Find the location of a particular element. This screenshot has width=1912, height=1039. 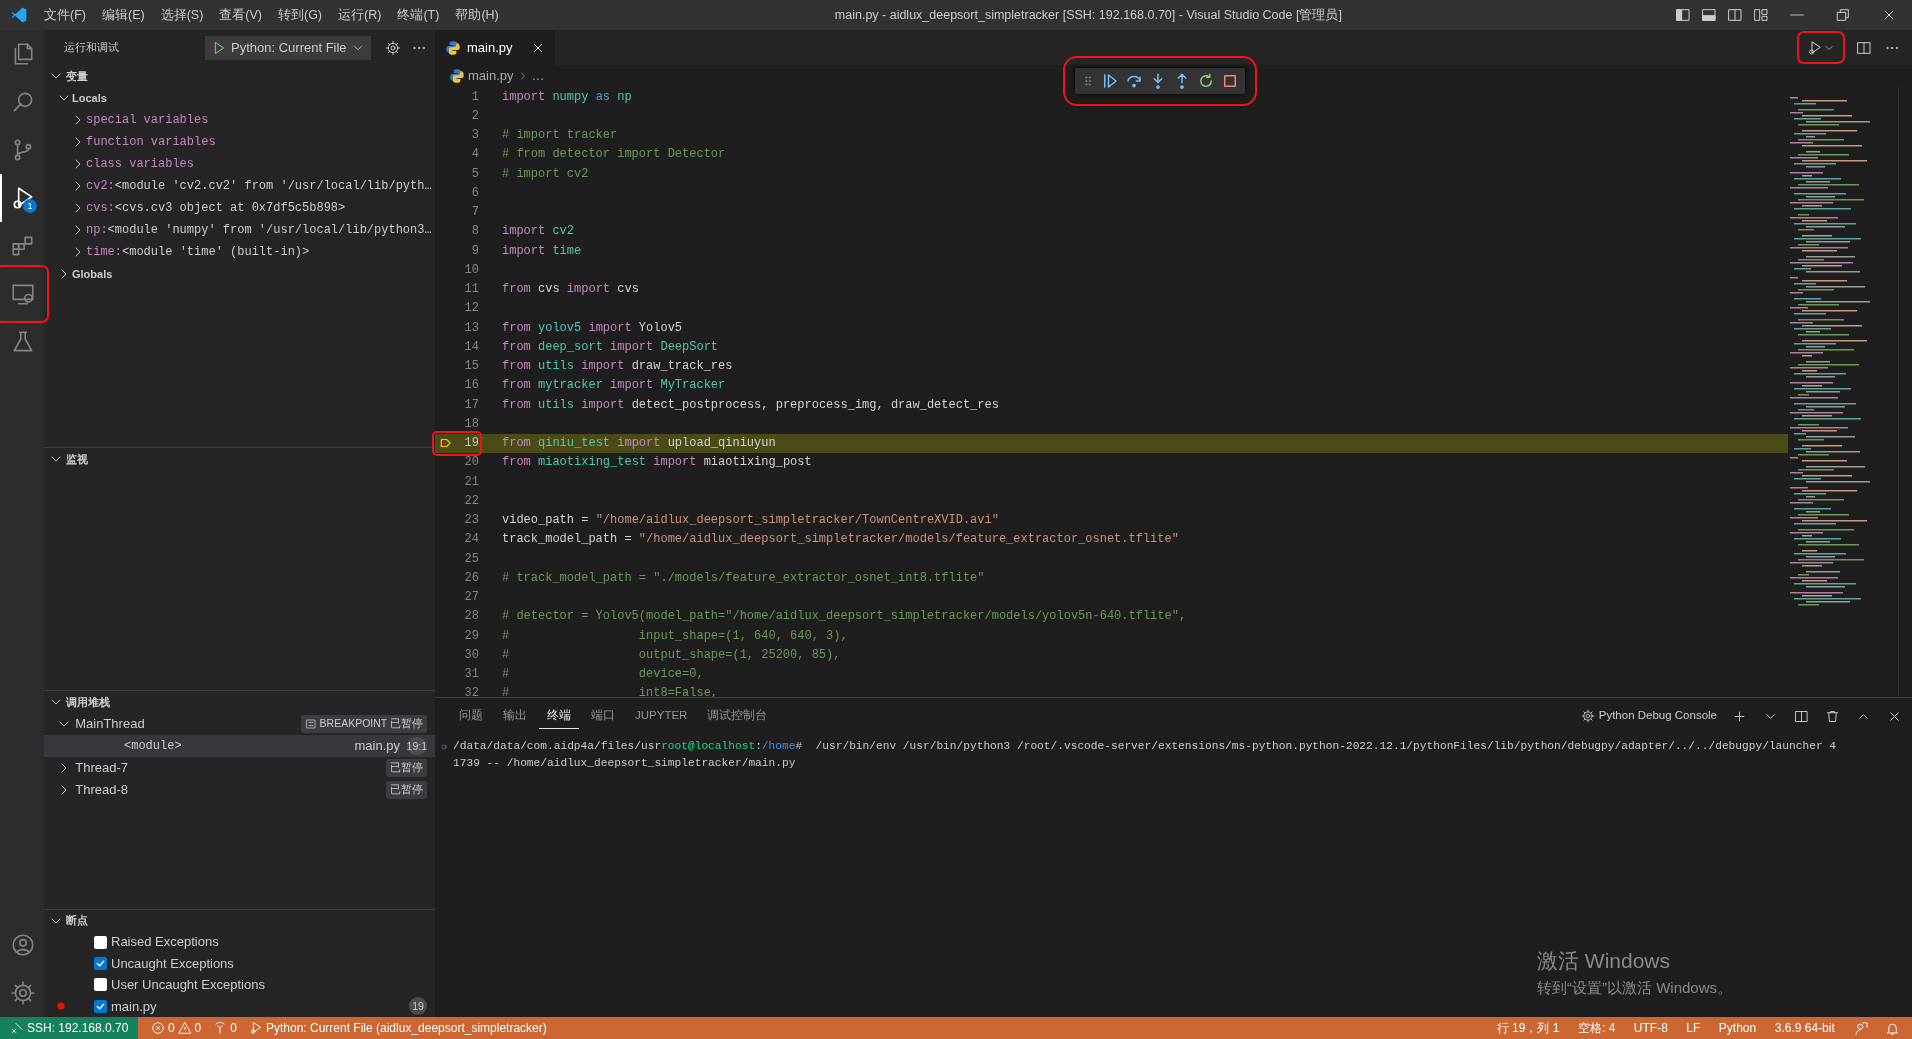

panel-tab: JUPYTER is located at coordinates (661, 716).